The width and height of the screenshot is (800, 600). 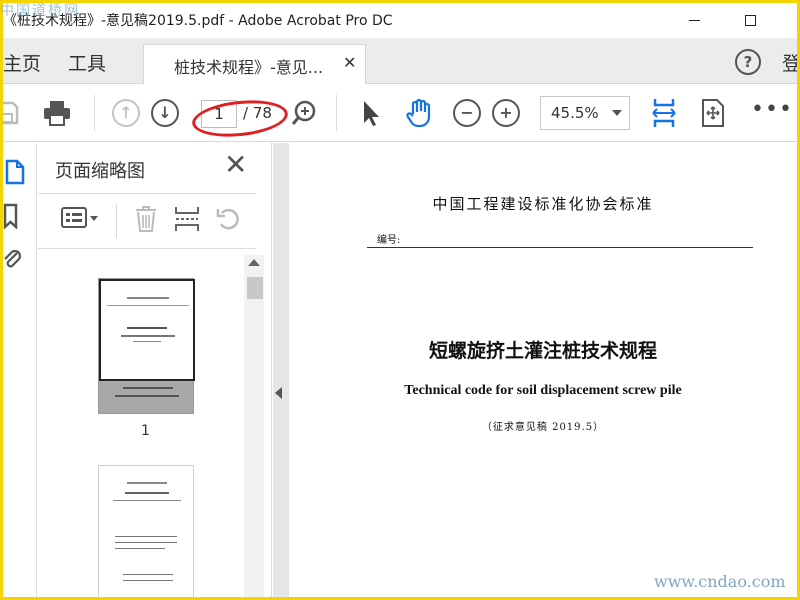 I want to click on find-button, so click(x=304, y=113).